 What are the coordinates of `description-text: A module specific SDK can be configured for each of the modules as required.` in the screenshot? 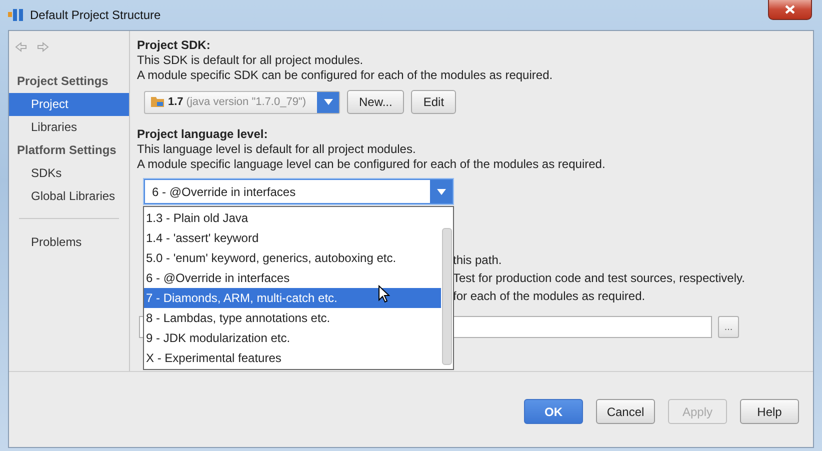 It's located at (345, 75).